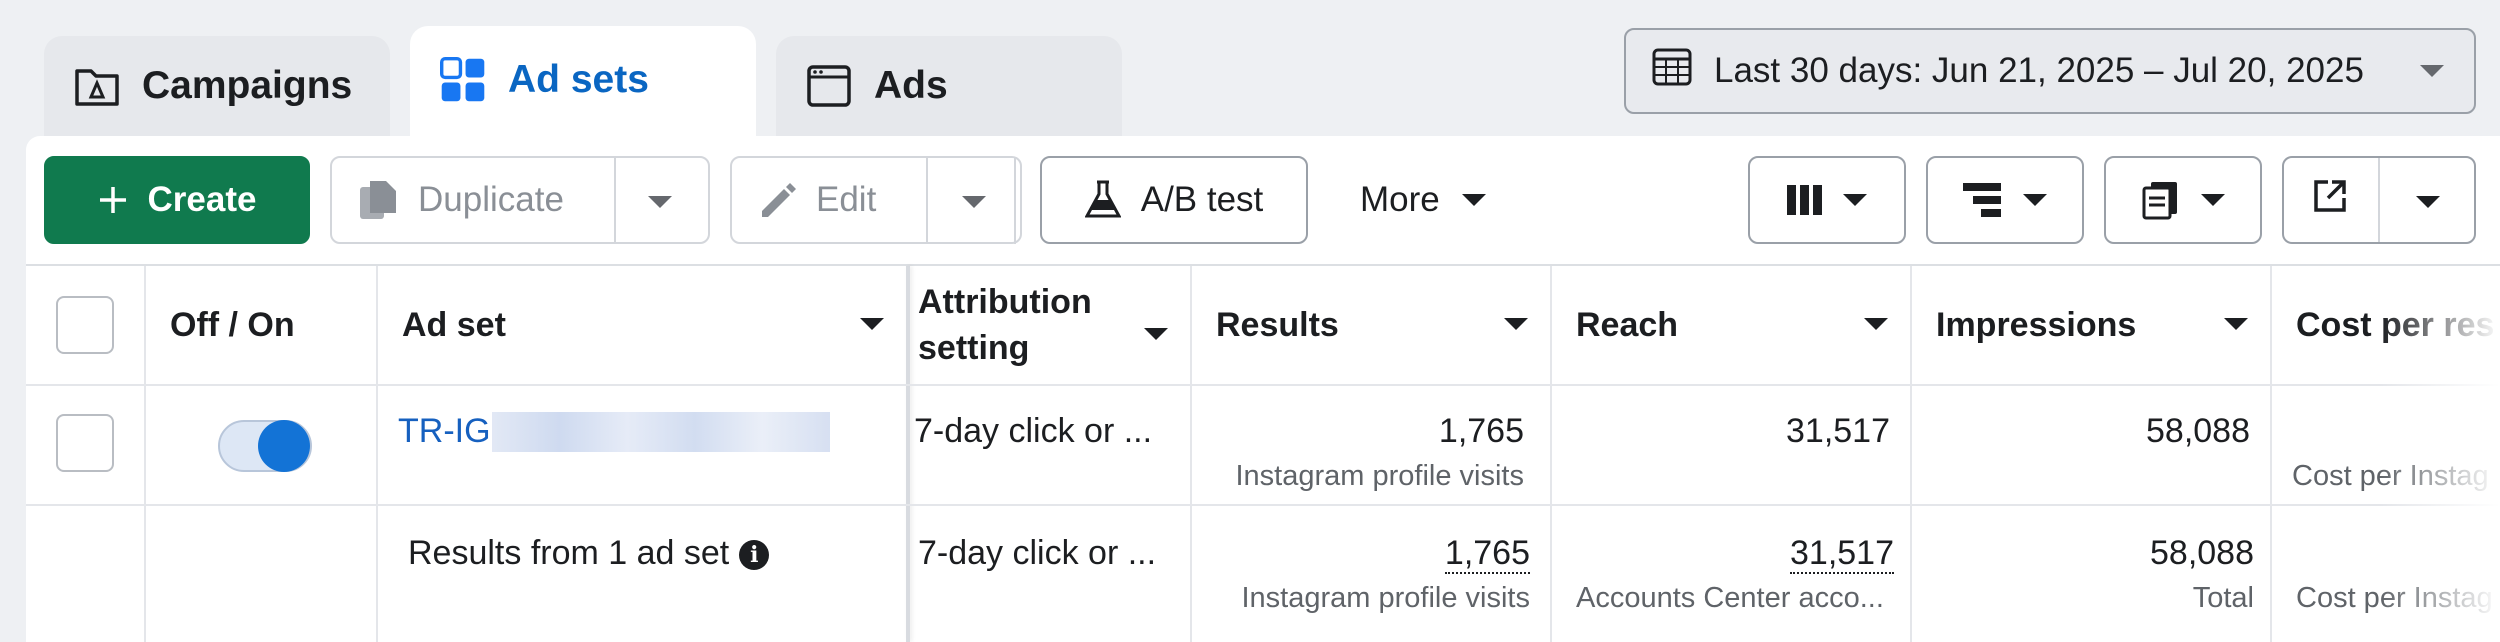  Describe the element at coordinates (1054, 325) in the screenshot. I see `column-header-attribution: Attribution setting` at that location.